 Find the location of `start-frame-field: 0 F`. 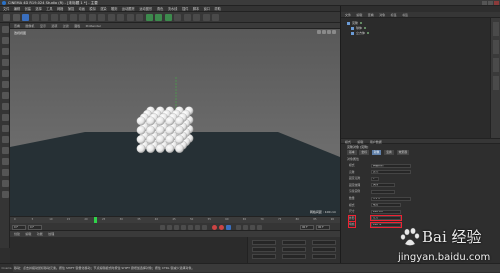

start-frame-field: 0 F is located at coordinates (19, 227).